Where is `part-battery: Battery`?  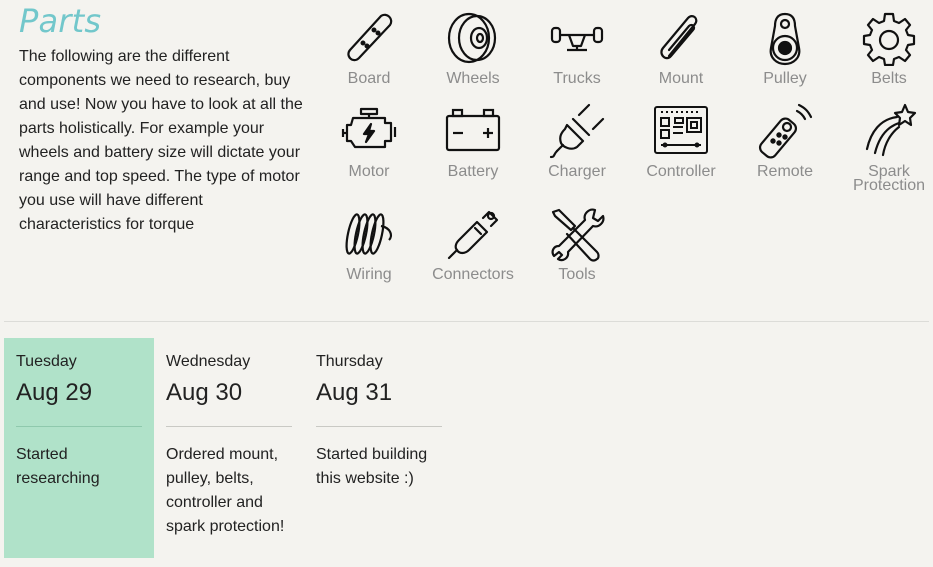 part-battery: Battery is located at coordinates (473, 141).